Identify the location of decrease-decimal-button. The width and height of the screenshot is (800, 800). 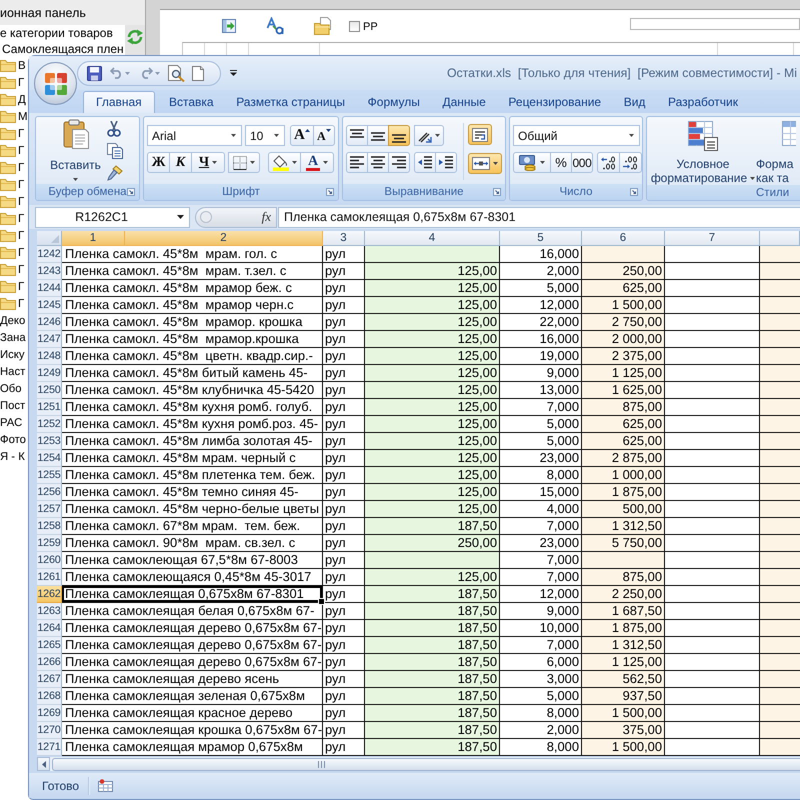
(630, 162).